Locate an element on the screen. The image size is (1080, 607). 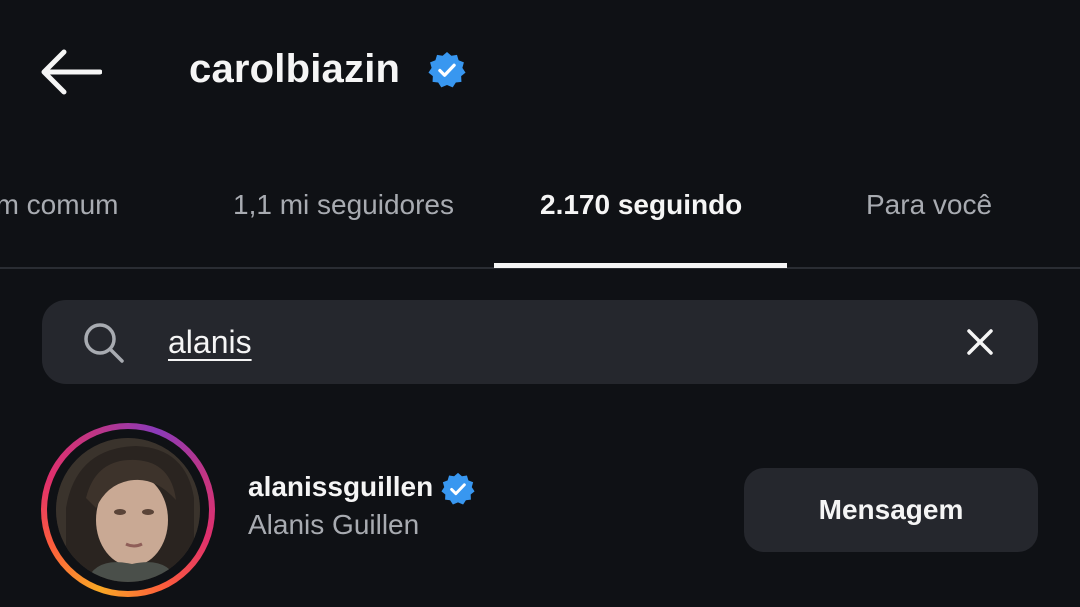
story-ring is located at coordinates (128, 510).